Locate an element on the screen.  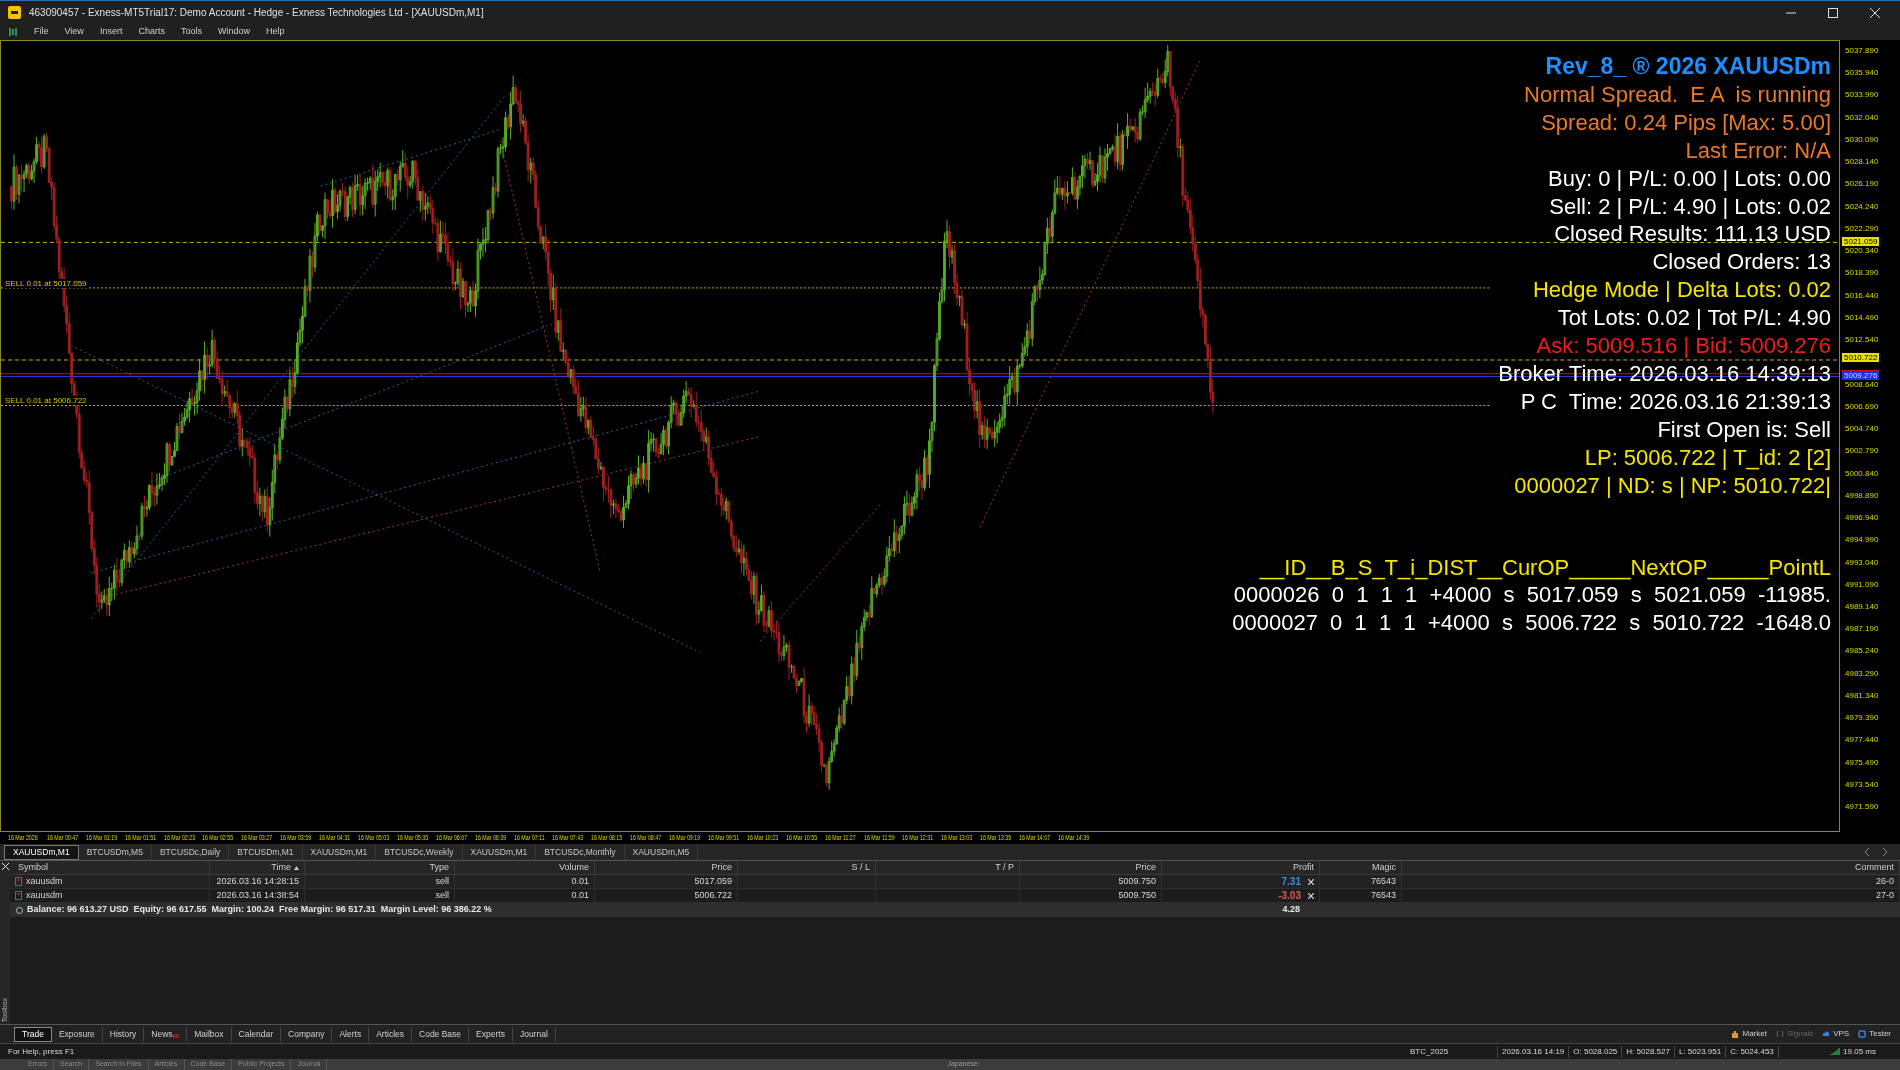
ea-table-row: 0000026 0 1 1 1 +4000 s 5017.059 s 5021.059 -11985. is located at coordinates (1532, 595).